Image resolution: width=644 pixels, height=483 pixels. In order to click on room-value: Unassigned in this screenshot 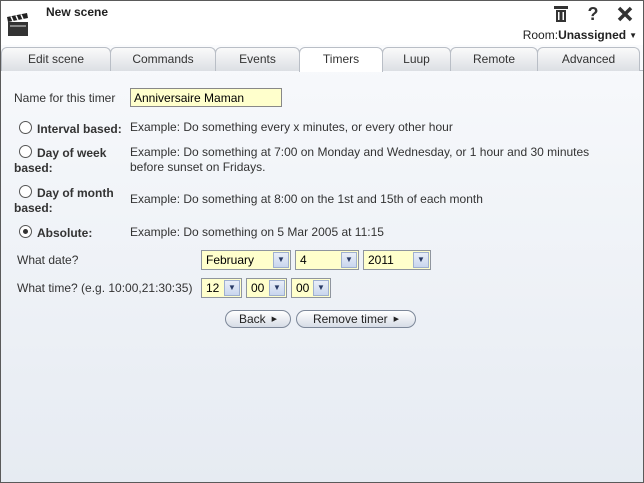, I will do `click(592, 35)`.